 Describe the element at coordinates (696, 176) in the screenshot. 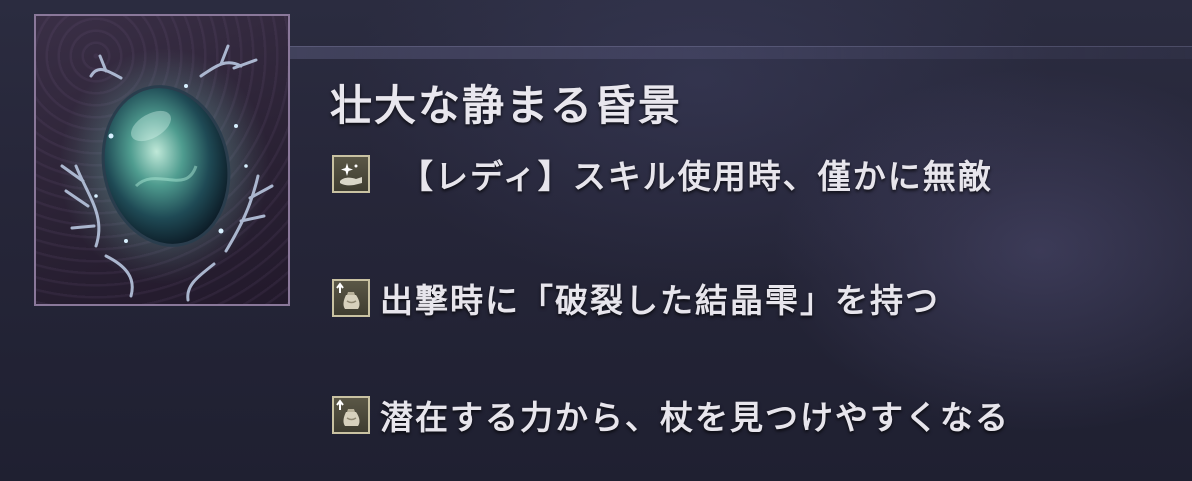

I see `effect-text-1: 【レディ】スキル使用時、僅かに無敵` at that location.